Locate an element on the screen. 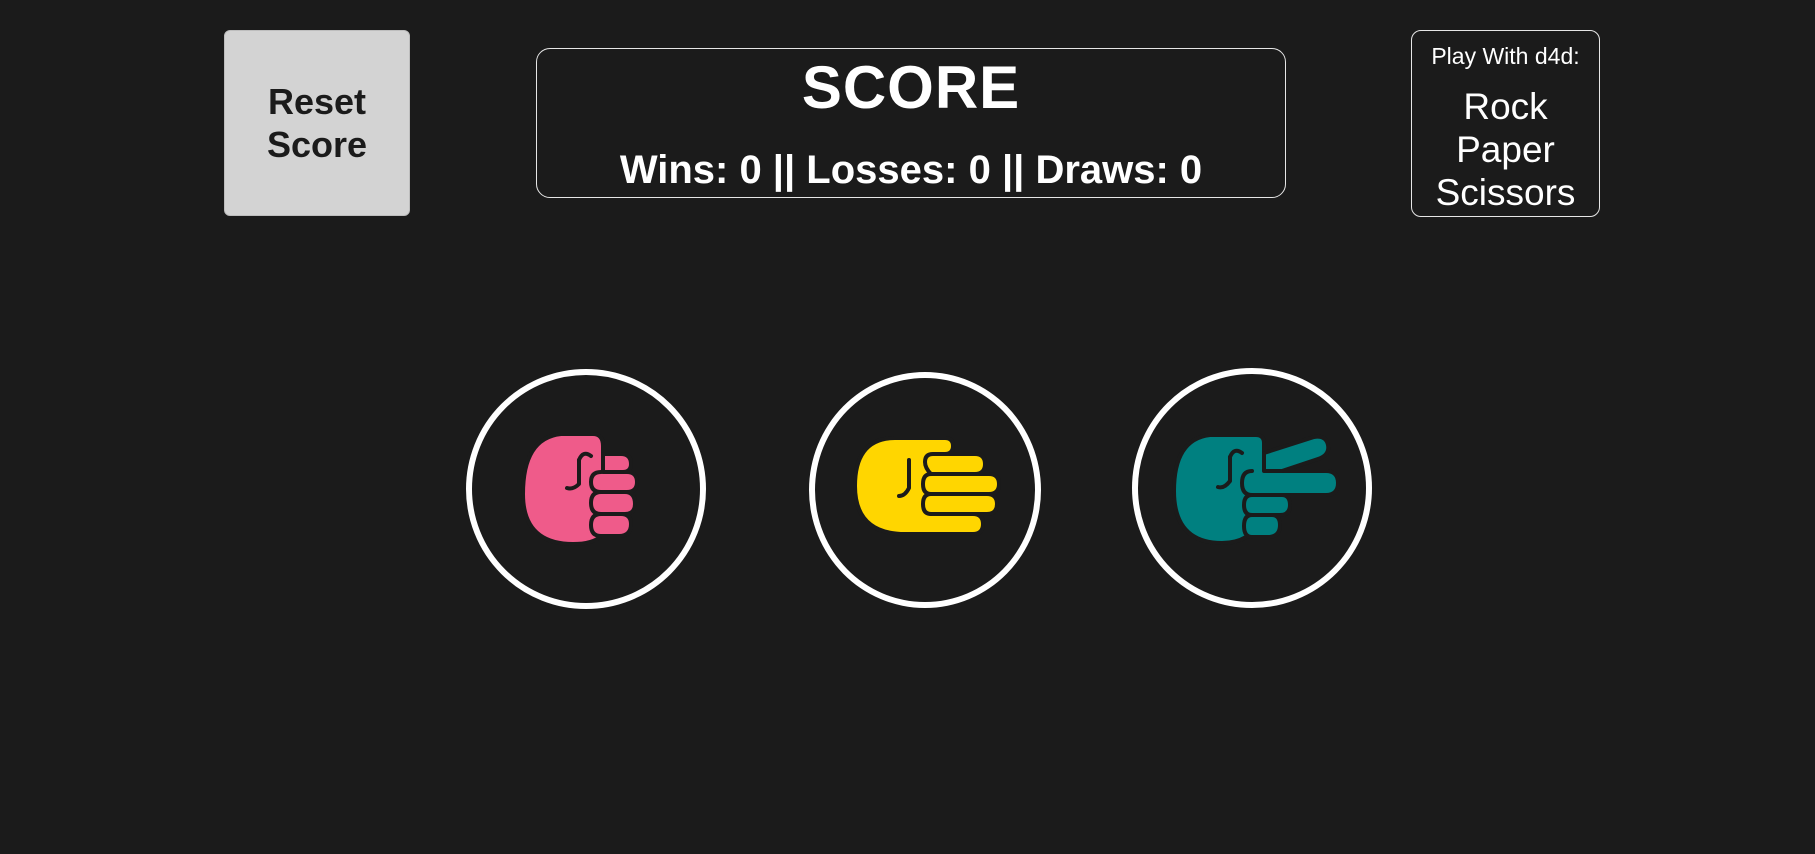 This screenshot has height=854, width=1815. rock-fist-icon is located at coordinates (580, 489).